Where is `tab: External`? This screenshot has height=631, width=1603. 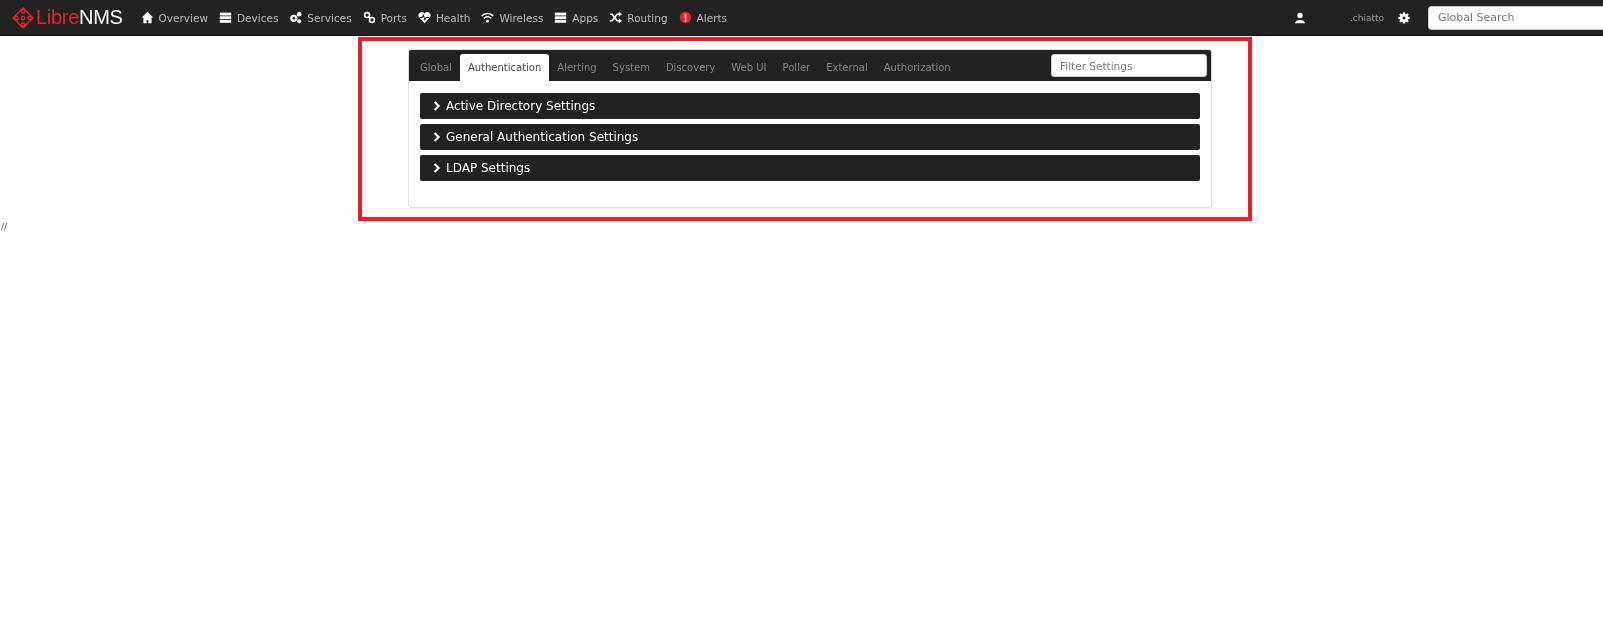
tab: External is located at coordinates (847, 67).